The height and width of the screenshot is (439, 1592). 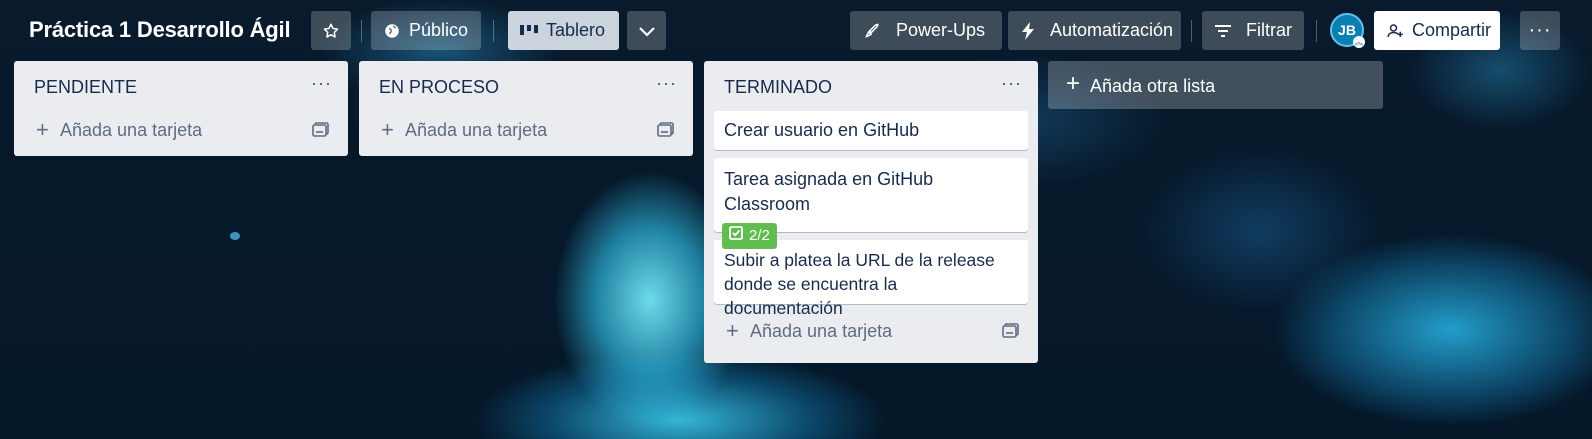 I want to click on share-label: Compartir, so click(x=1452, y=30).